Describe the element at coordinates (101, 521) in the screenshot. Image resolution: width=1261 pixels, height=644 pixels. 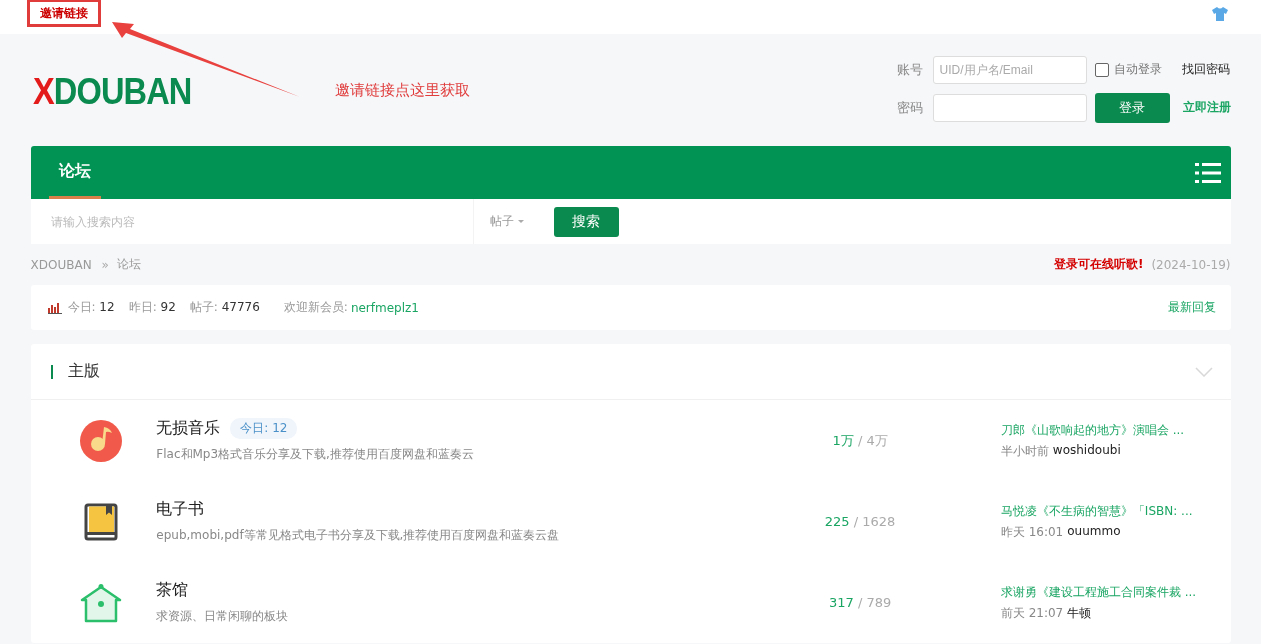
I see `book-icon` at that location.